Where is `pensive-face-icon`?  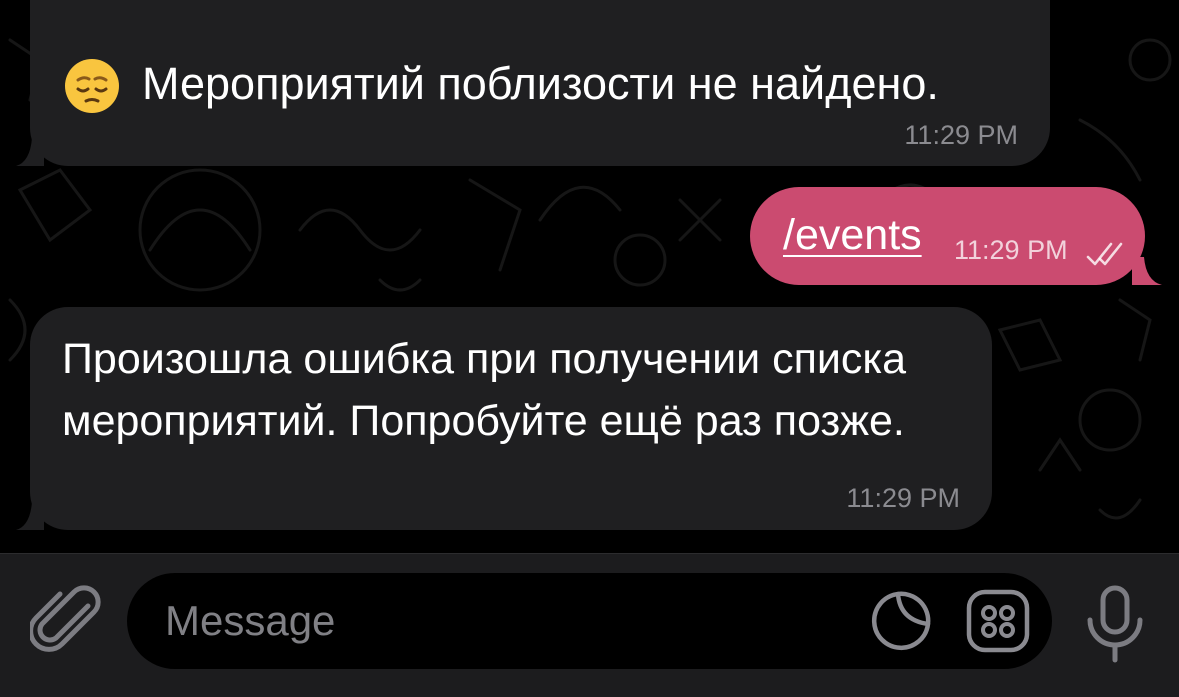
pensive-face-icon is located at coordinates (92, 86).